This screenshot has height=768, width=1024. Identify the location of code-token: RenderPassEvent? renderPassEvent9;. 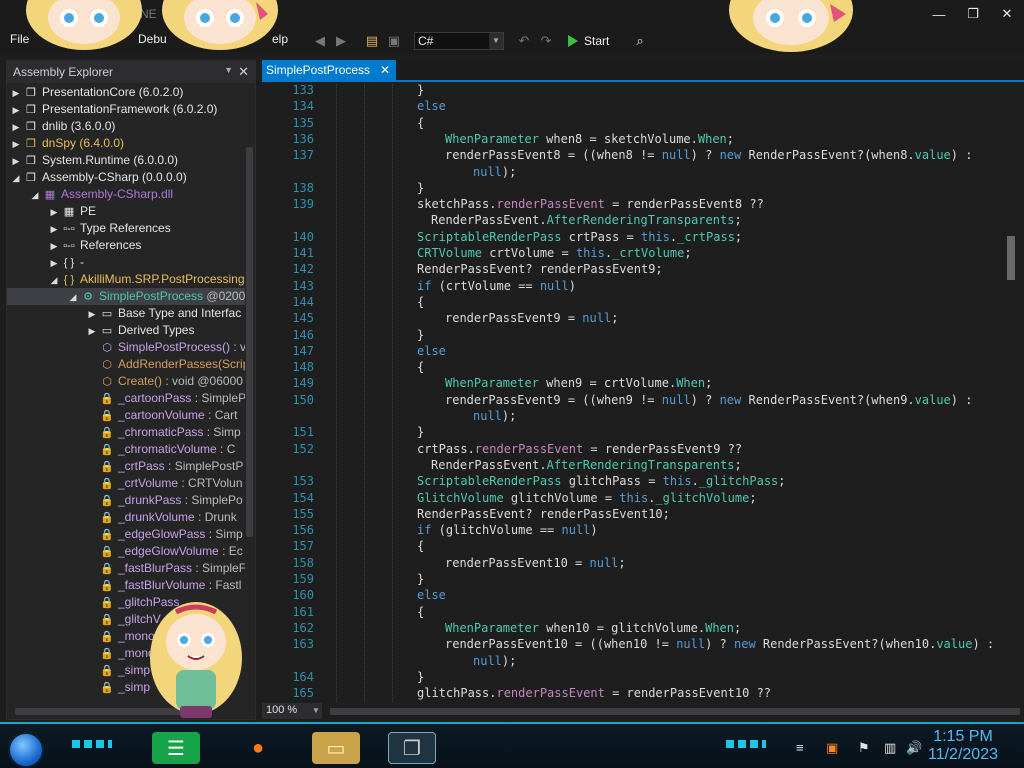
(540, 269).